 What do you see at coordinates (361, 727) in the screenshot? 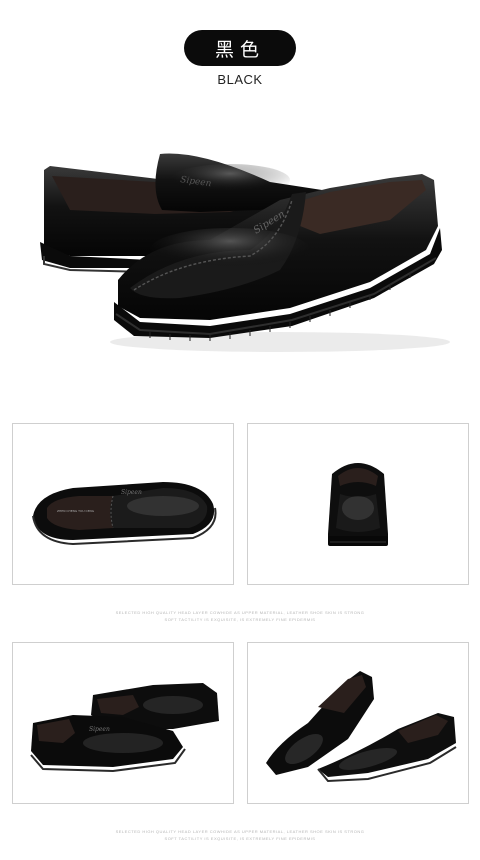
I see `shoe-pair-front-image` at bounding box center [361, 727].